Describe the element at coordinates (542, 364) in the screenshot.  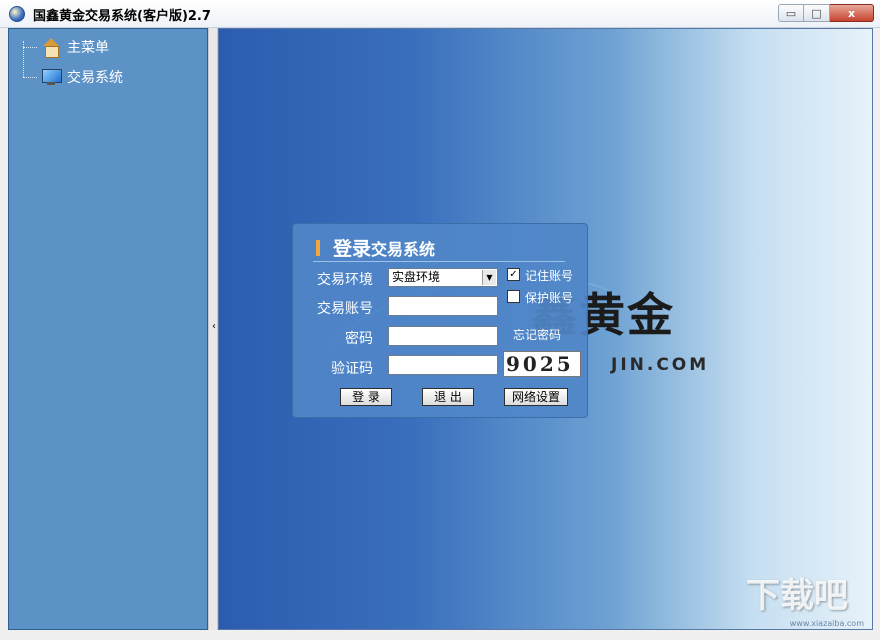
I see `captcha-image: 9025` at that location.